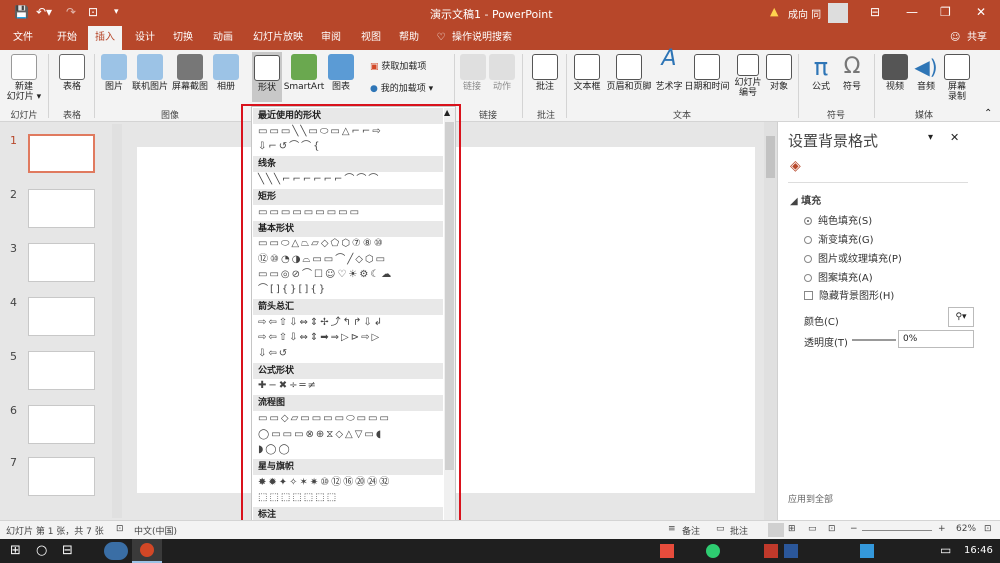  I want to click on close-icon: ✕, so click(981, 12).